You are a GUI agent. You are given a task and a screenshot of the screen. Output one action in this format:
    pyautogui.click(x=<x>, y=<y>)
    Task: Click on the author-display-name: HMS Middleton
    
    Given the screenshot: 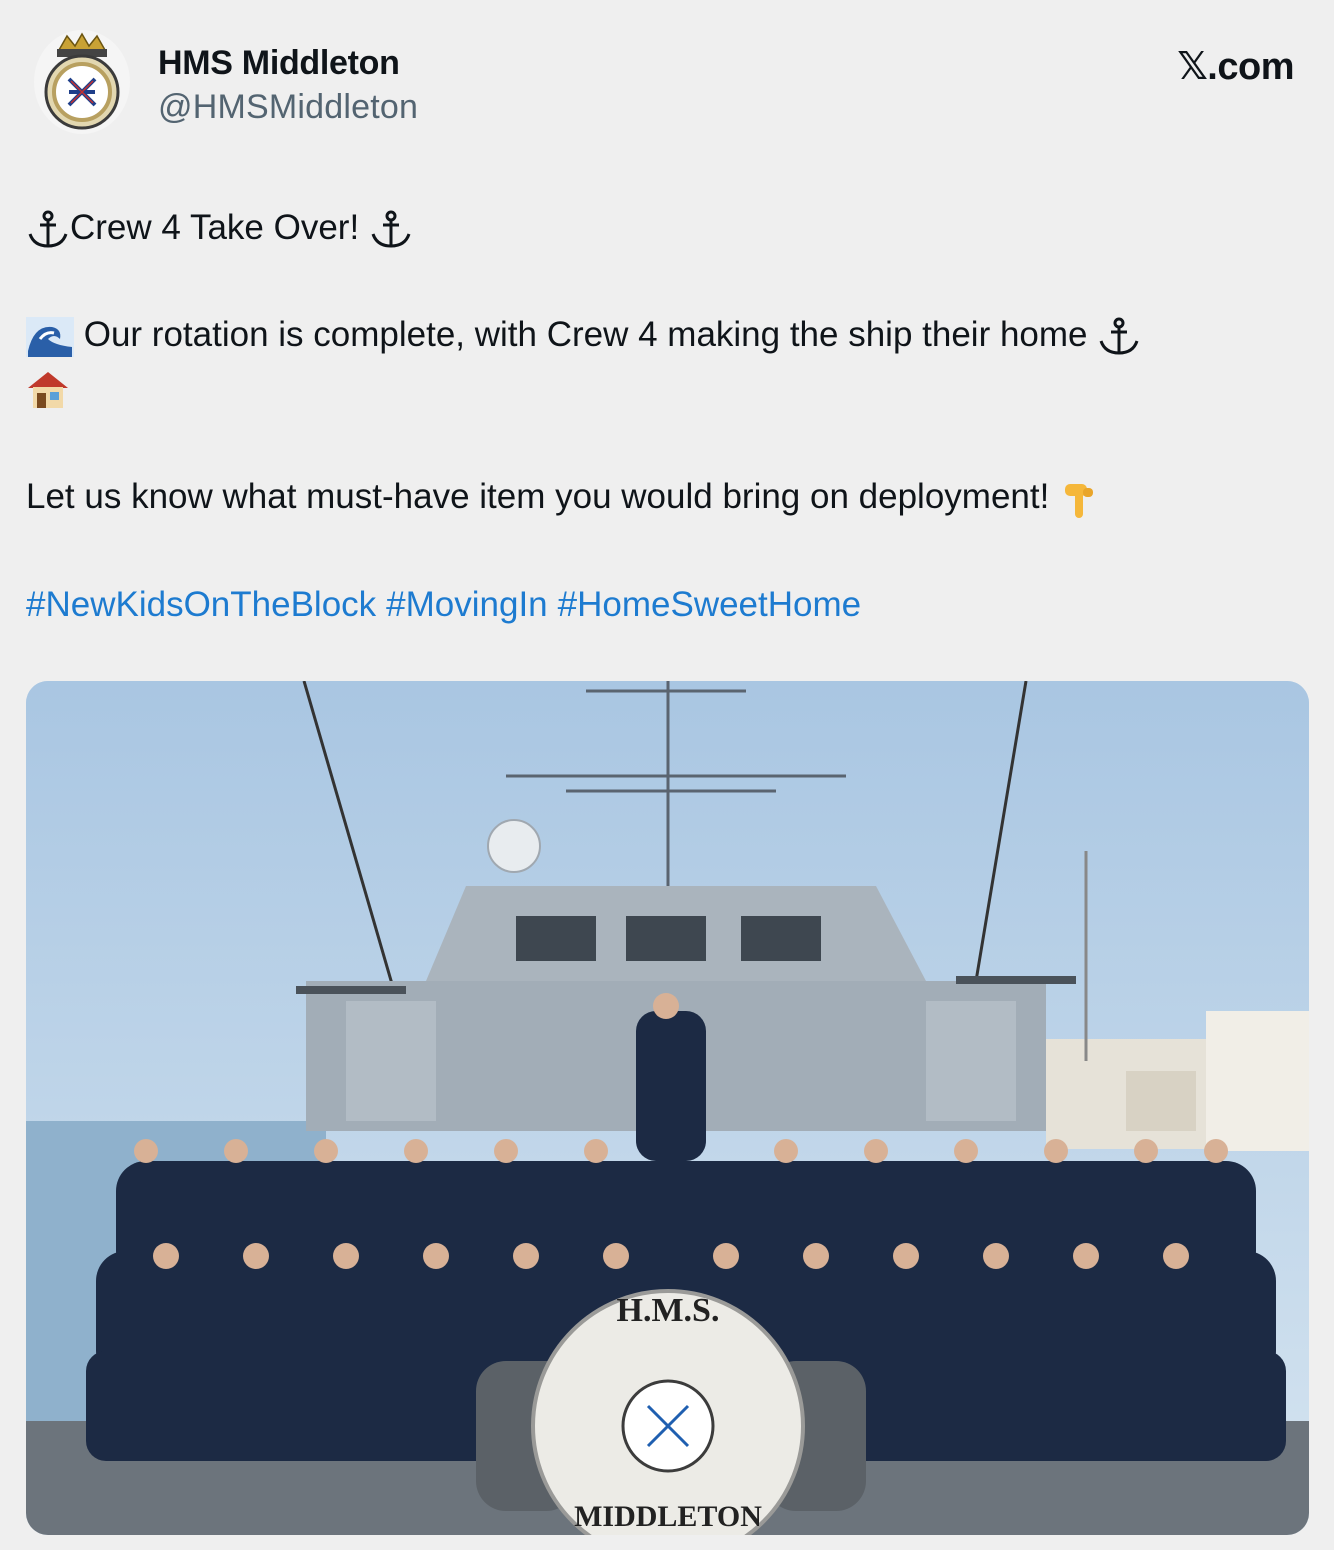 What is the action you would take?
    pyautogui.click(x=279, y=63)
    